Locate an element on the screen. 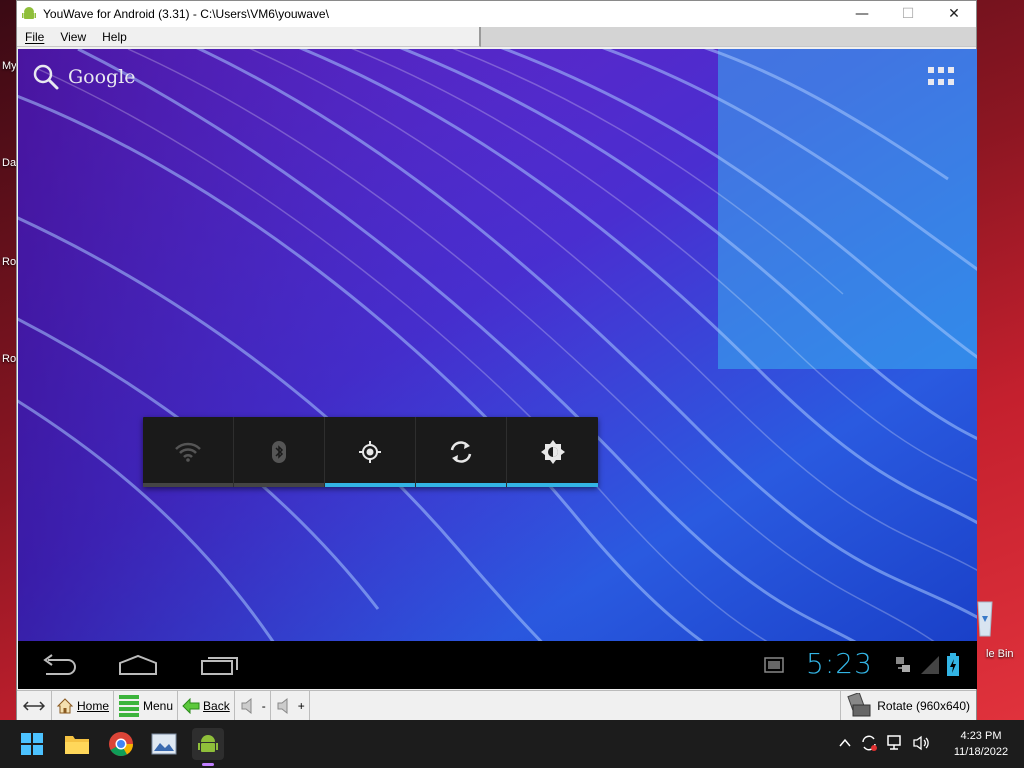 The width and height of the screenshot is (1024, 768). resize-button is located at coordinates (34, 705).